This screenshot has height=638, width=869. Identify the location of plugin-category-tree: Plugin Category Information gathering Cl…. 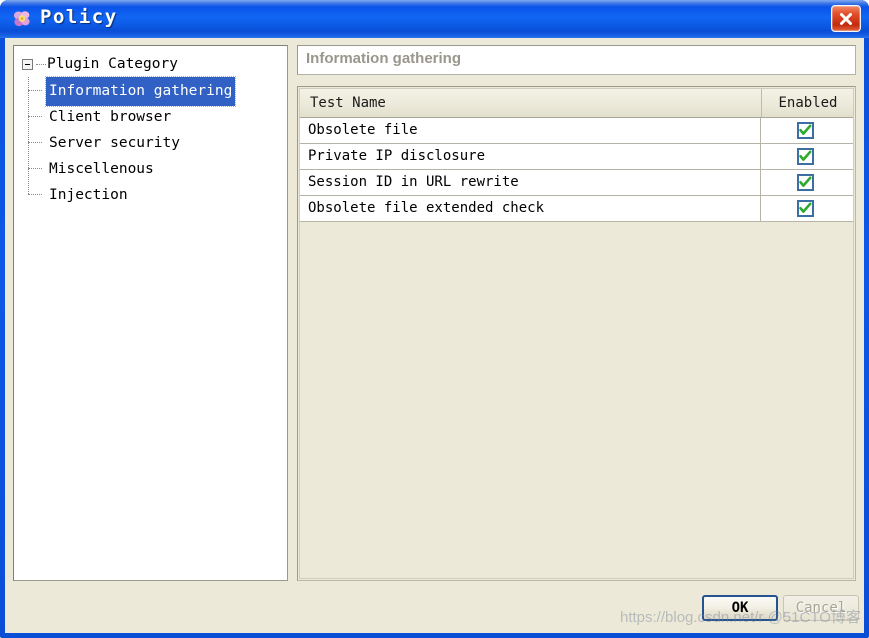
(150, 126).